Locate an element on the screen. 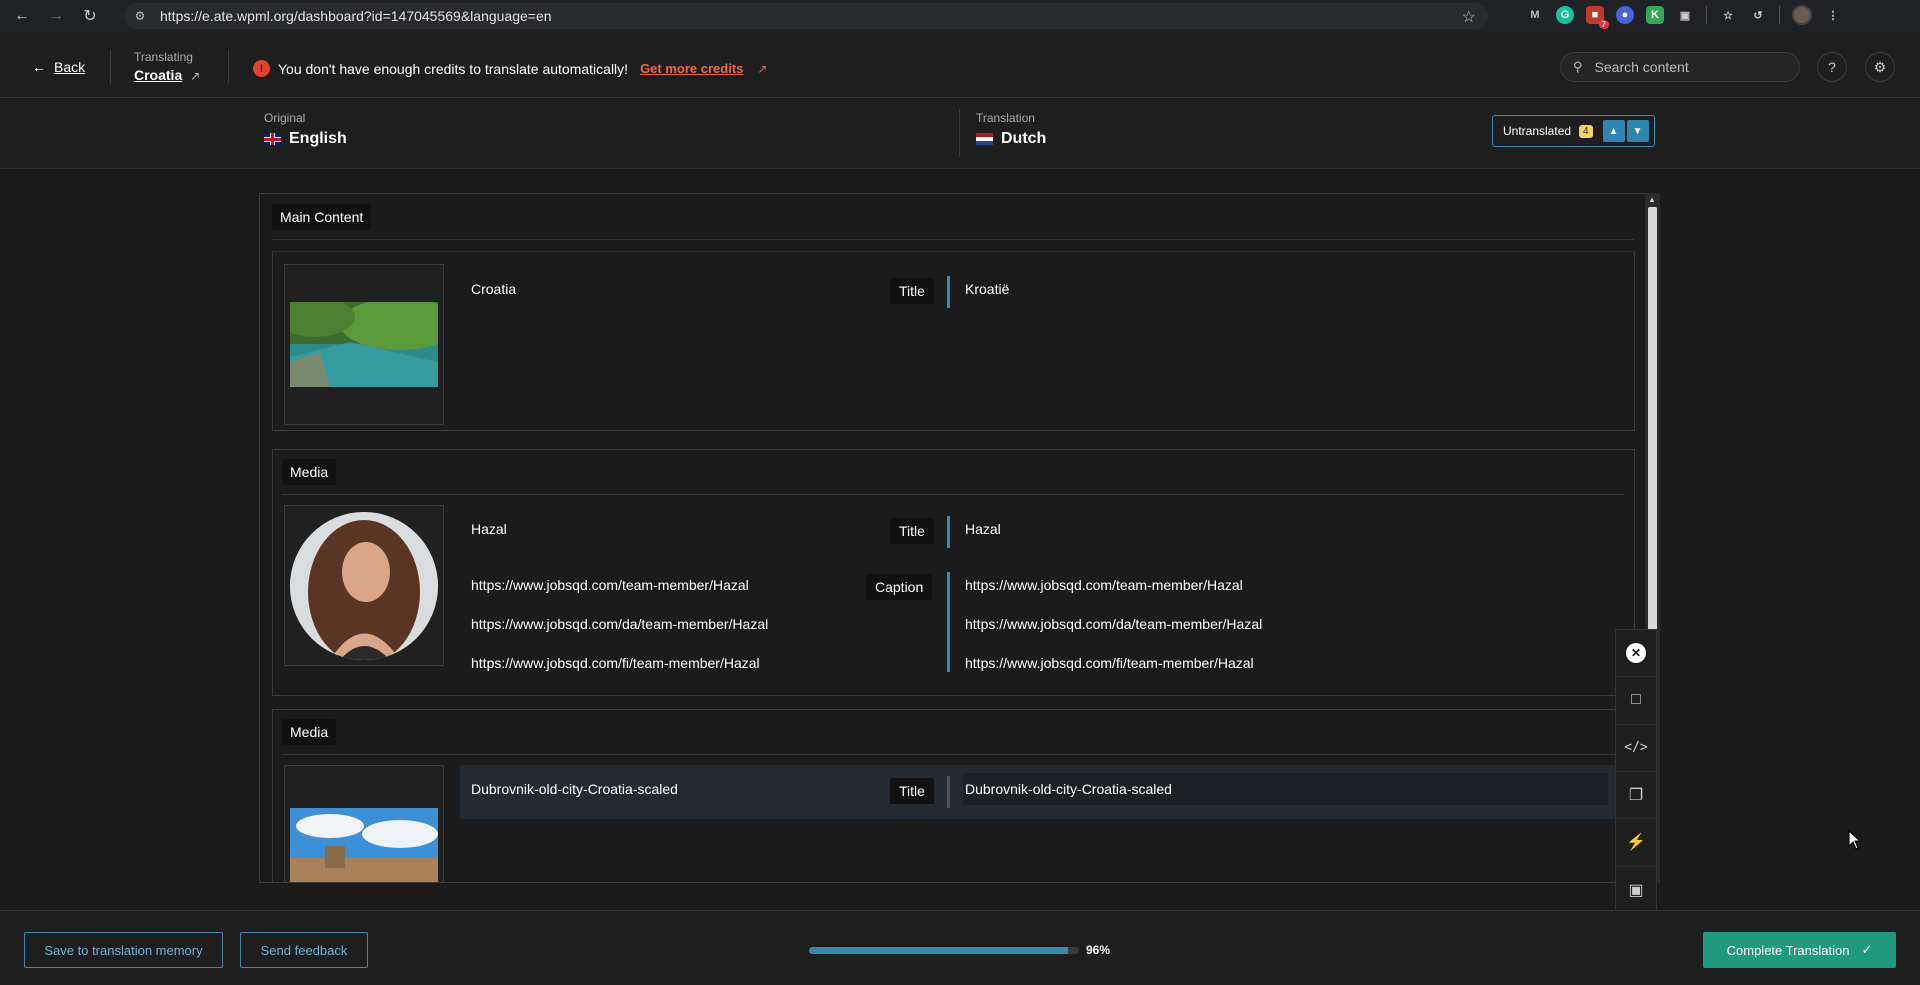  blue-extension-icon: ● is located at coordinates (1625, 15).